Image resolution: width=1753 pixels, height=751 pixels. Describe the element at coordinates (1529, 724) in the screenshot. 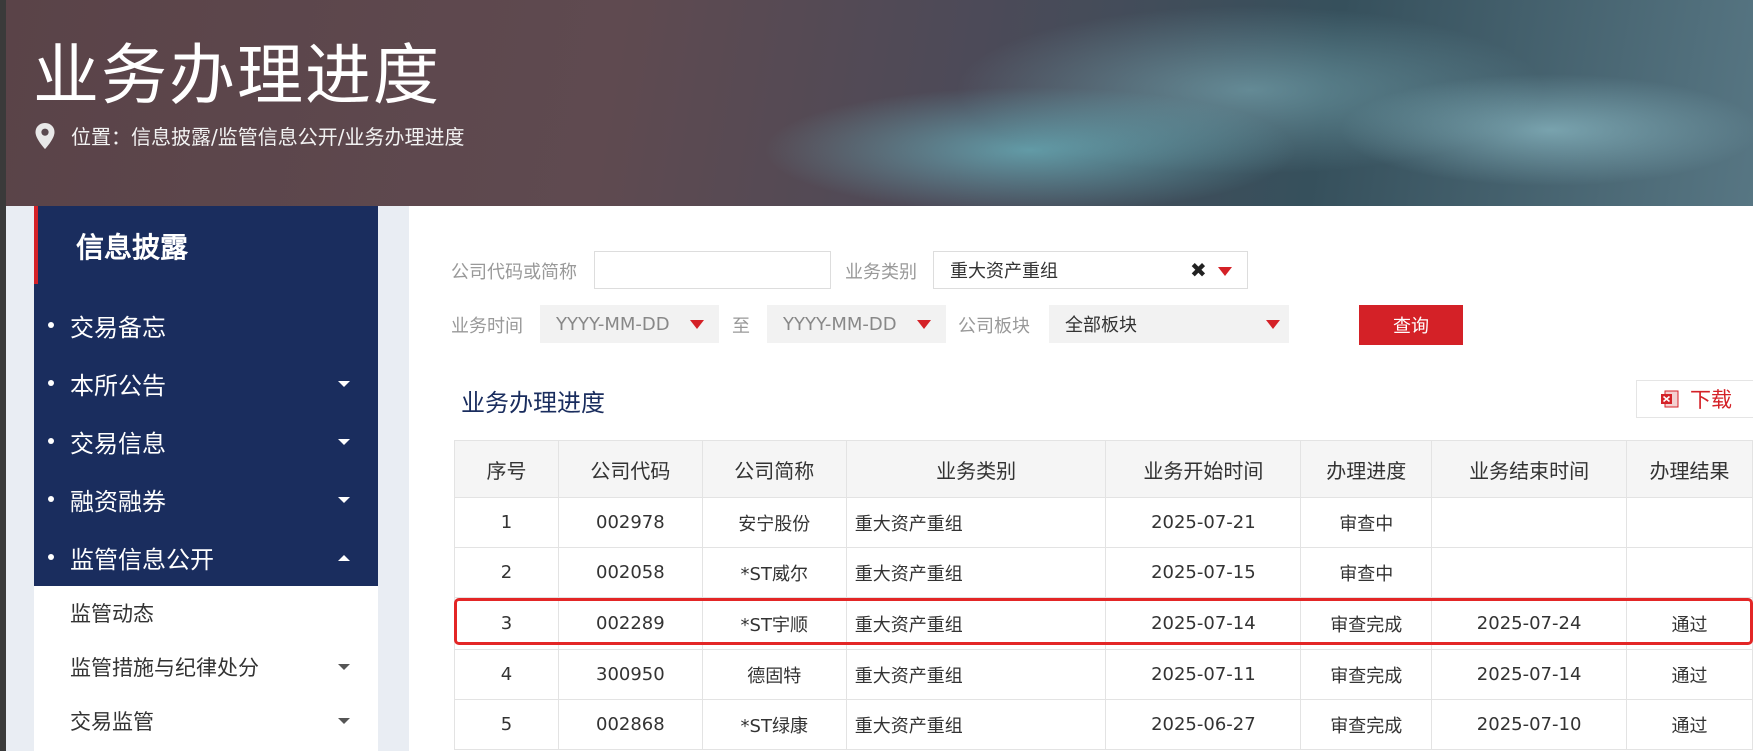

I see `cell-end-date: 2025-07-10` at that location.